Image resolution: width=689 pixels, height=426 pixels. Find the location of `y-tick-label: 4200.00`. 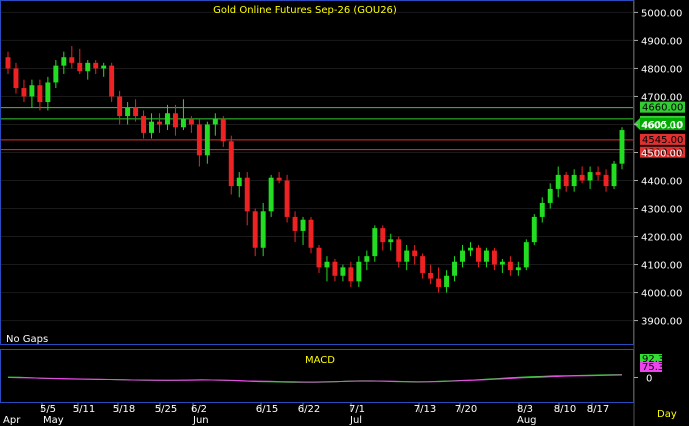

y-tick-label: 4200.00 is located at coordinates (661, 238).